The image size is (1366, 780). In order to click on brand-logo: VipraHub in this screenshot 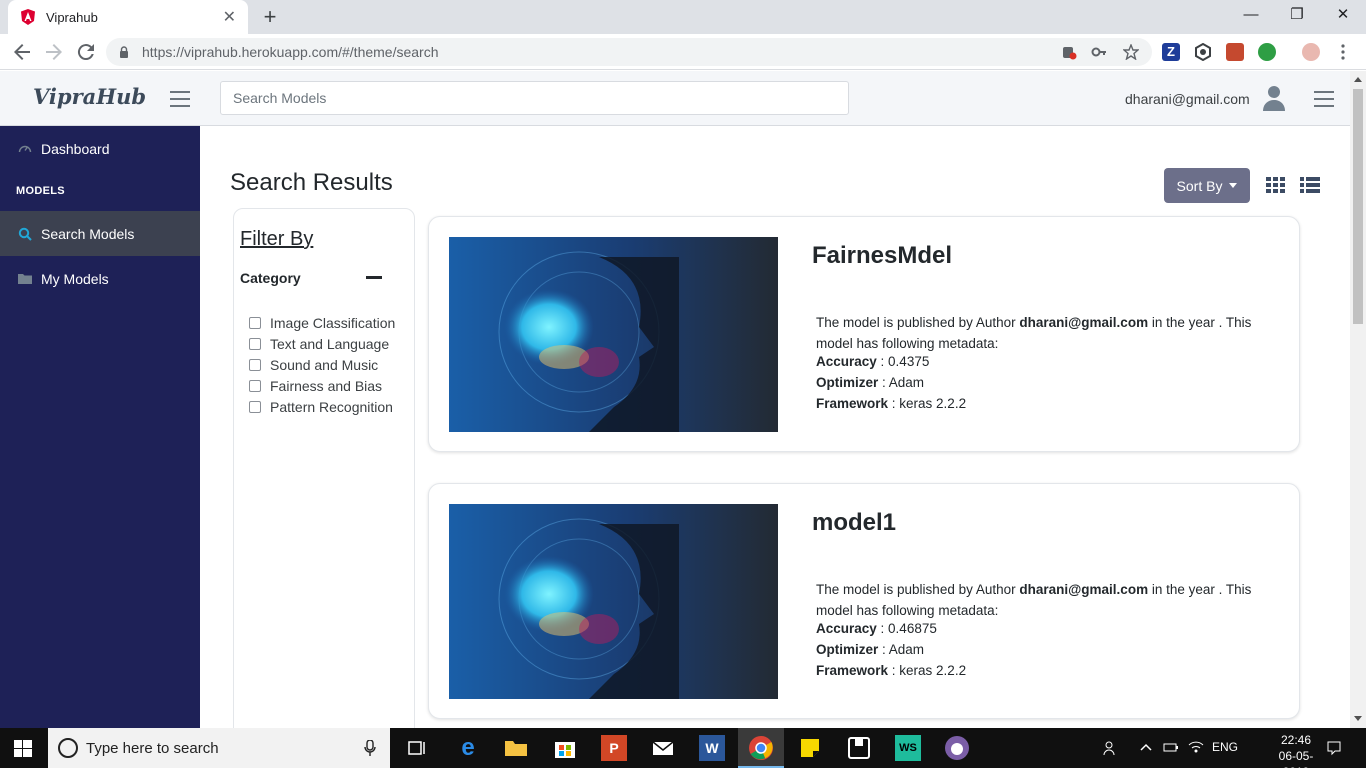, I will do `click(89, 96)`.